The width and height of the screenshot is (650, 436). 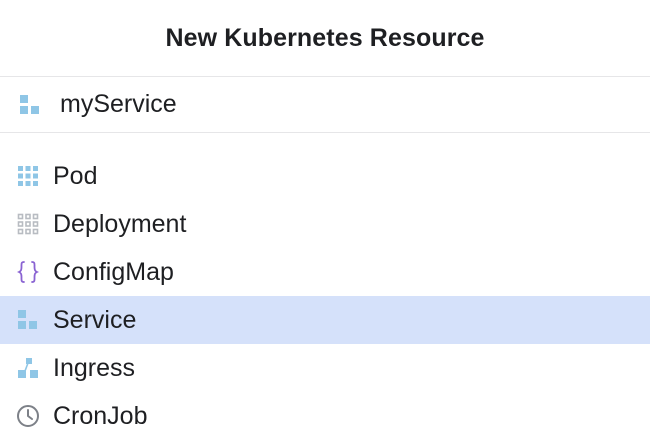 What do you see at coordinates (325, 224) in the screenshot?
I see `resource-item-deployment: Deployment` at bounding box center [325, 224].